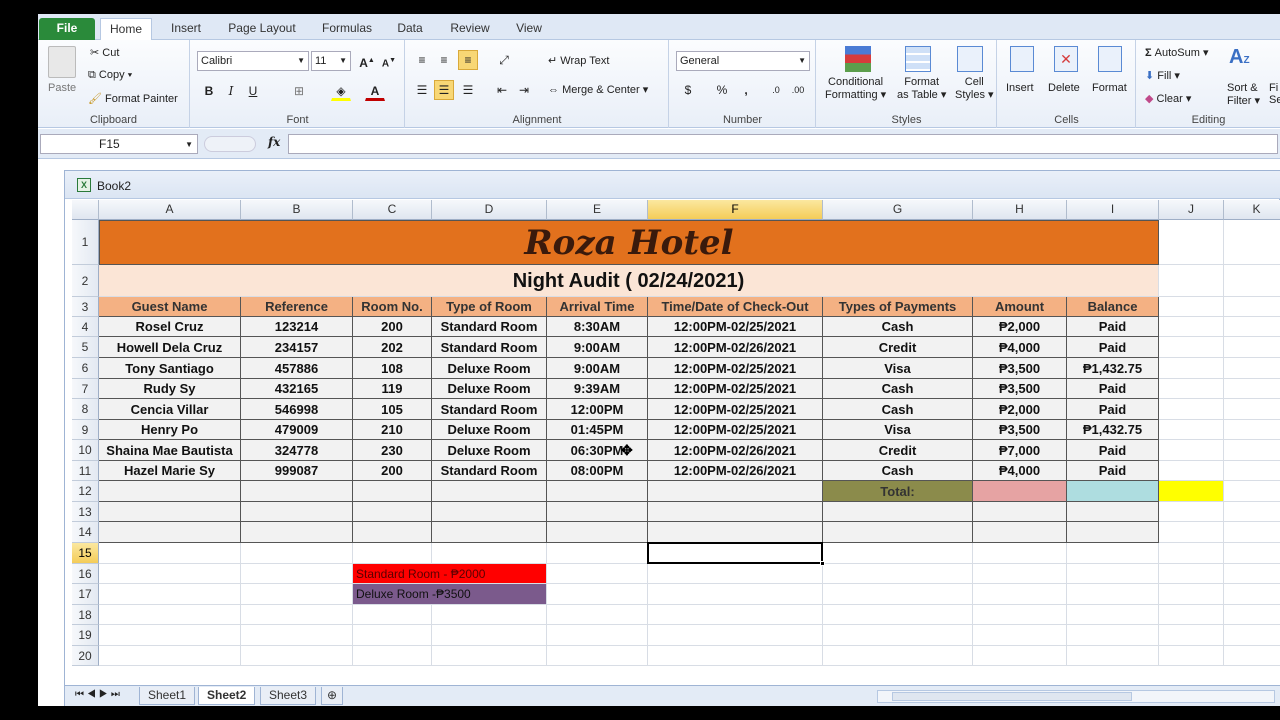  What do you see at coordinates (722, 90) in the screenshot?
I see `percent-button: %` at bounding box center [722, 90].